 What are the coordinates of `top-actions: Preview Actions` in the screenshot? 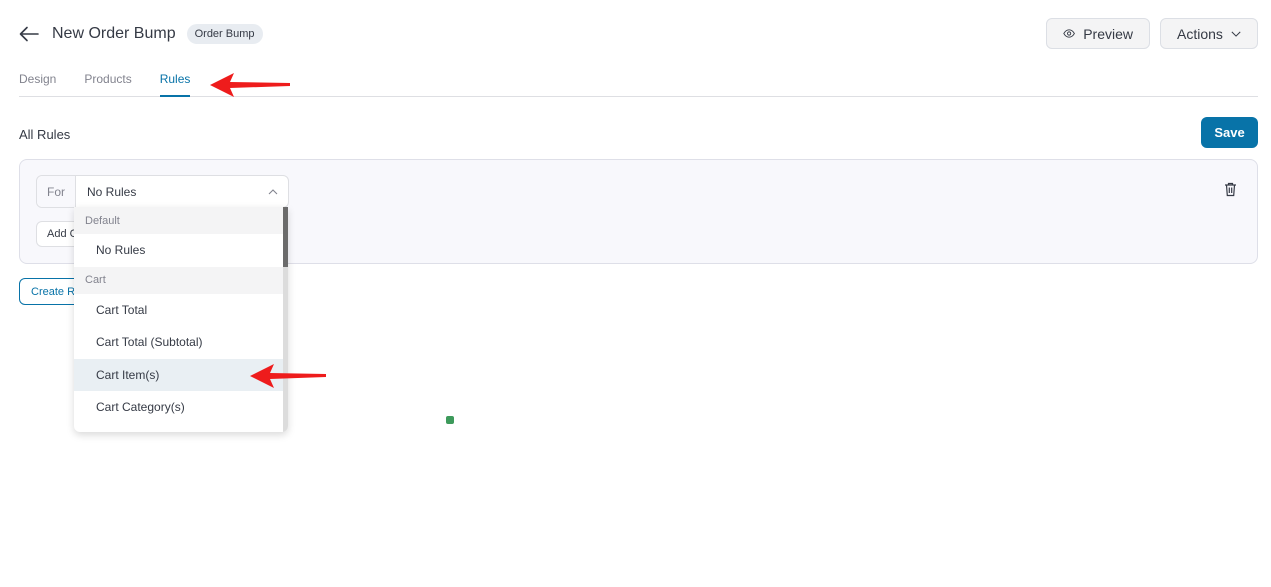 It's located at (1152, 33).